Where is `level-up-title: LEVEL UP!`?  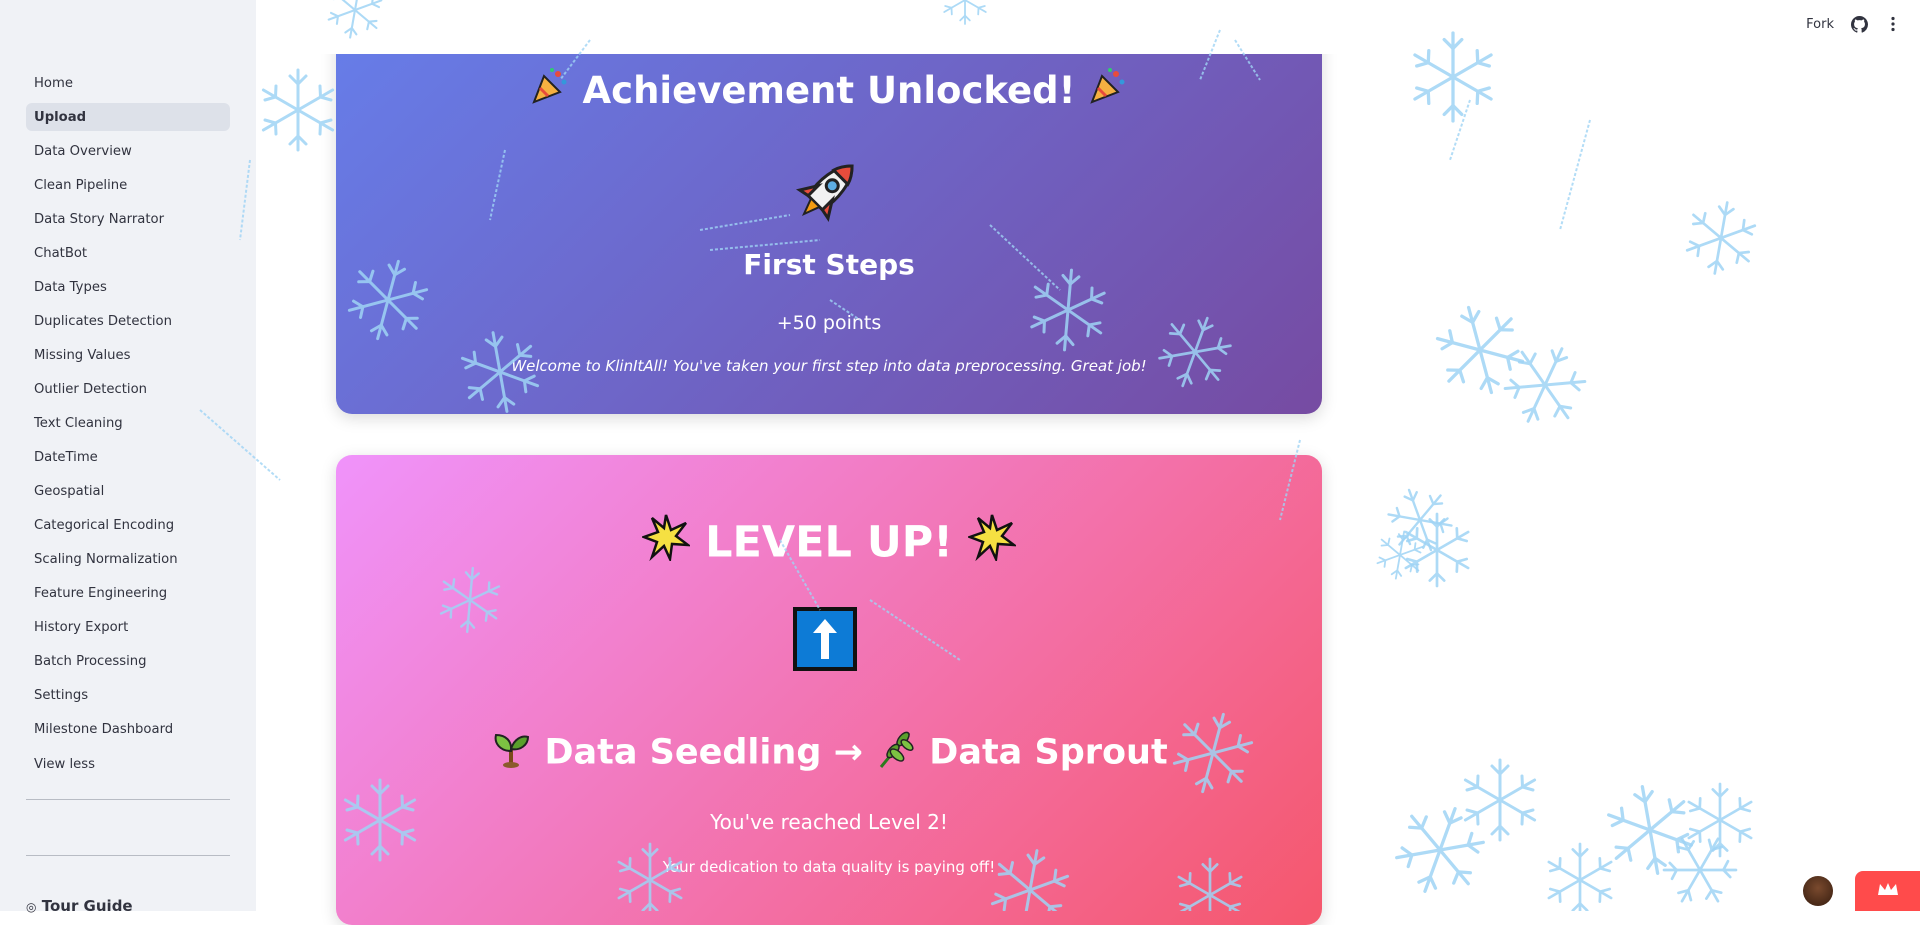
level-up-title: LEVEL UP! is located at coordinates (829, 542).